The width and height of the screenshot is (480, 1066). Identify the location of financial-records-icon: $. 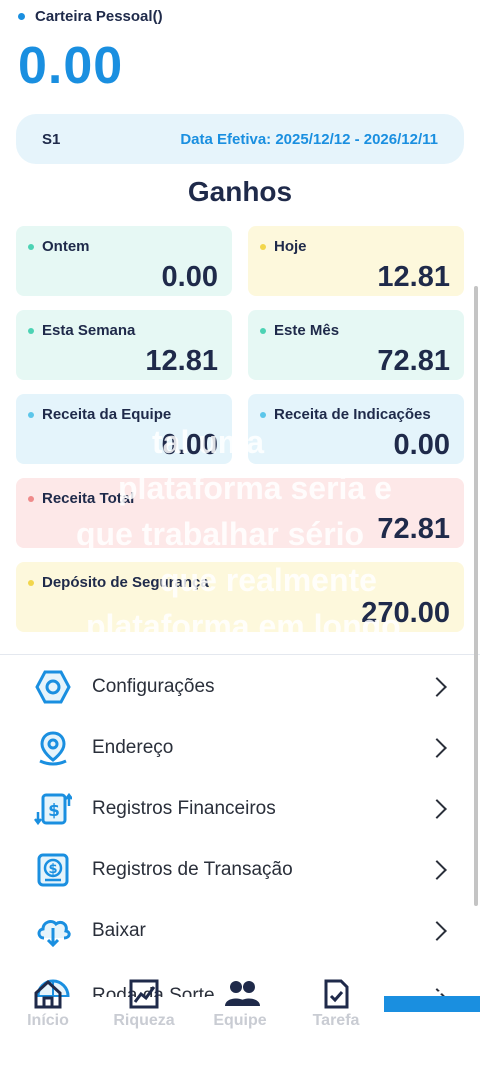
(53, 809).